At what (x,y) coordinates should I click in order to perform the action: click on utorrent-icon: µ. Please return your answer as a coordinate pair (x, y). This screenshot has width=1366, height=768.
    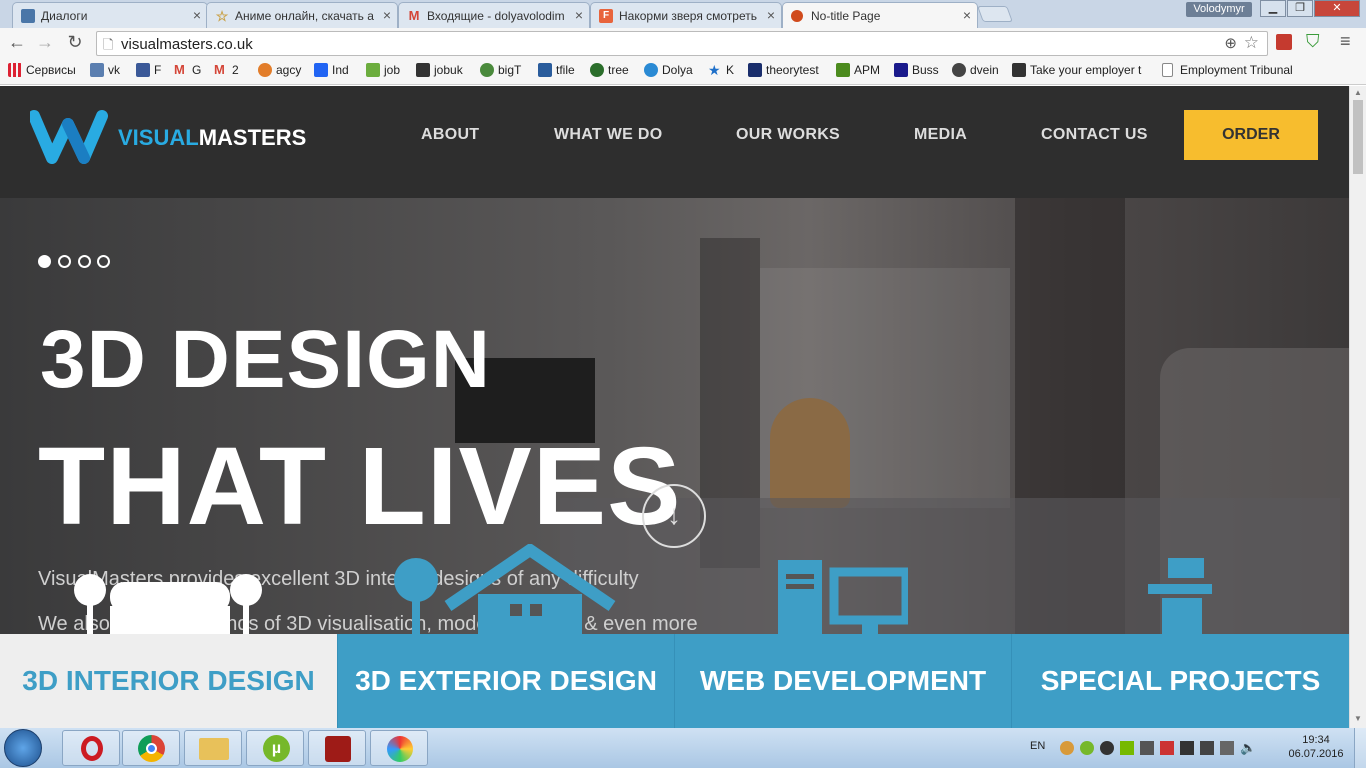
    Looking at the image, I should click on (276, 748).